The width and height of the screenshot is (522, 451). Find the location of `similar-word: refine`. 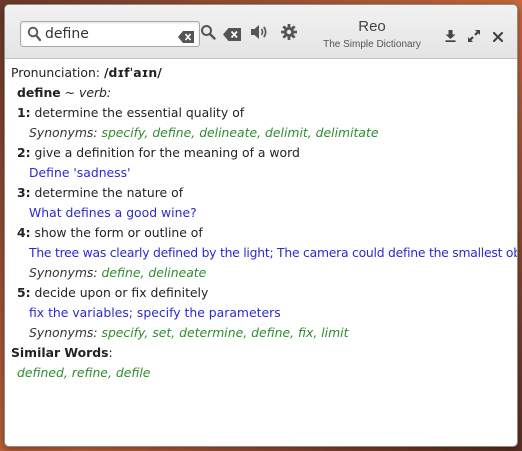

similar-word: refine is located at coordinates (89, 372).